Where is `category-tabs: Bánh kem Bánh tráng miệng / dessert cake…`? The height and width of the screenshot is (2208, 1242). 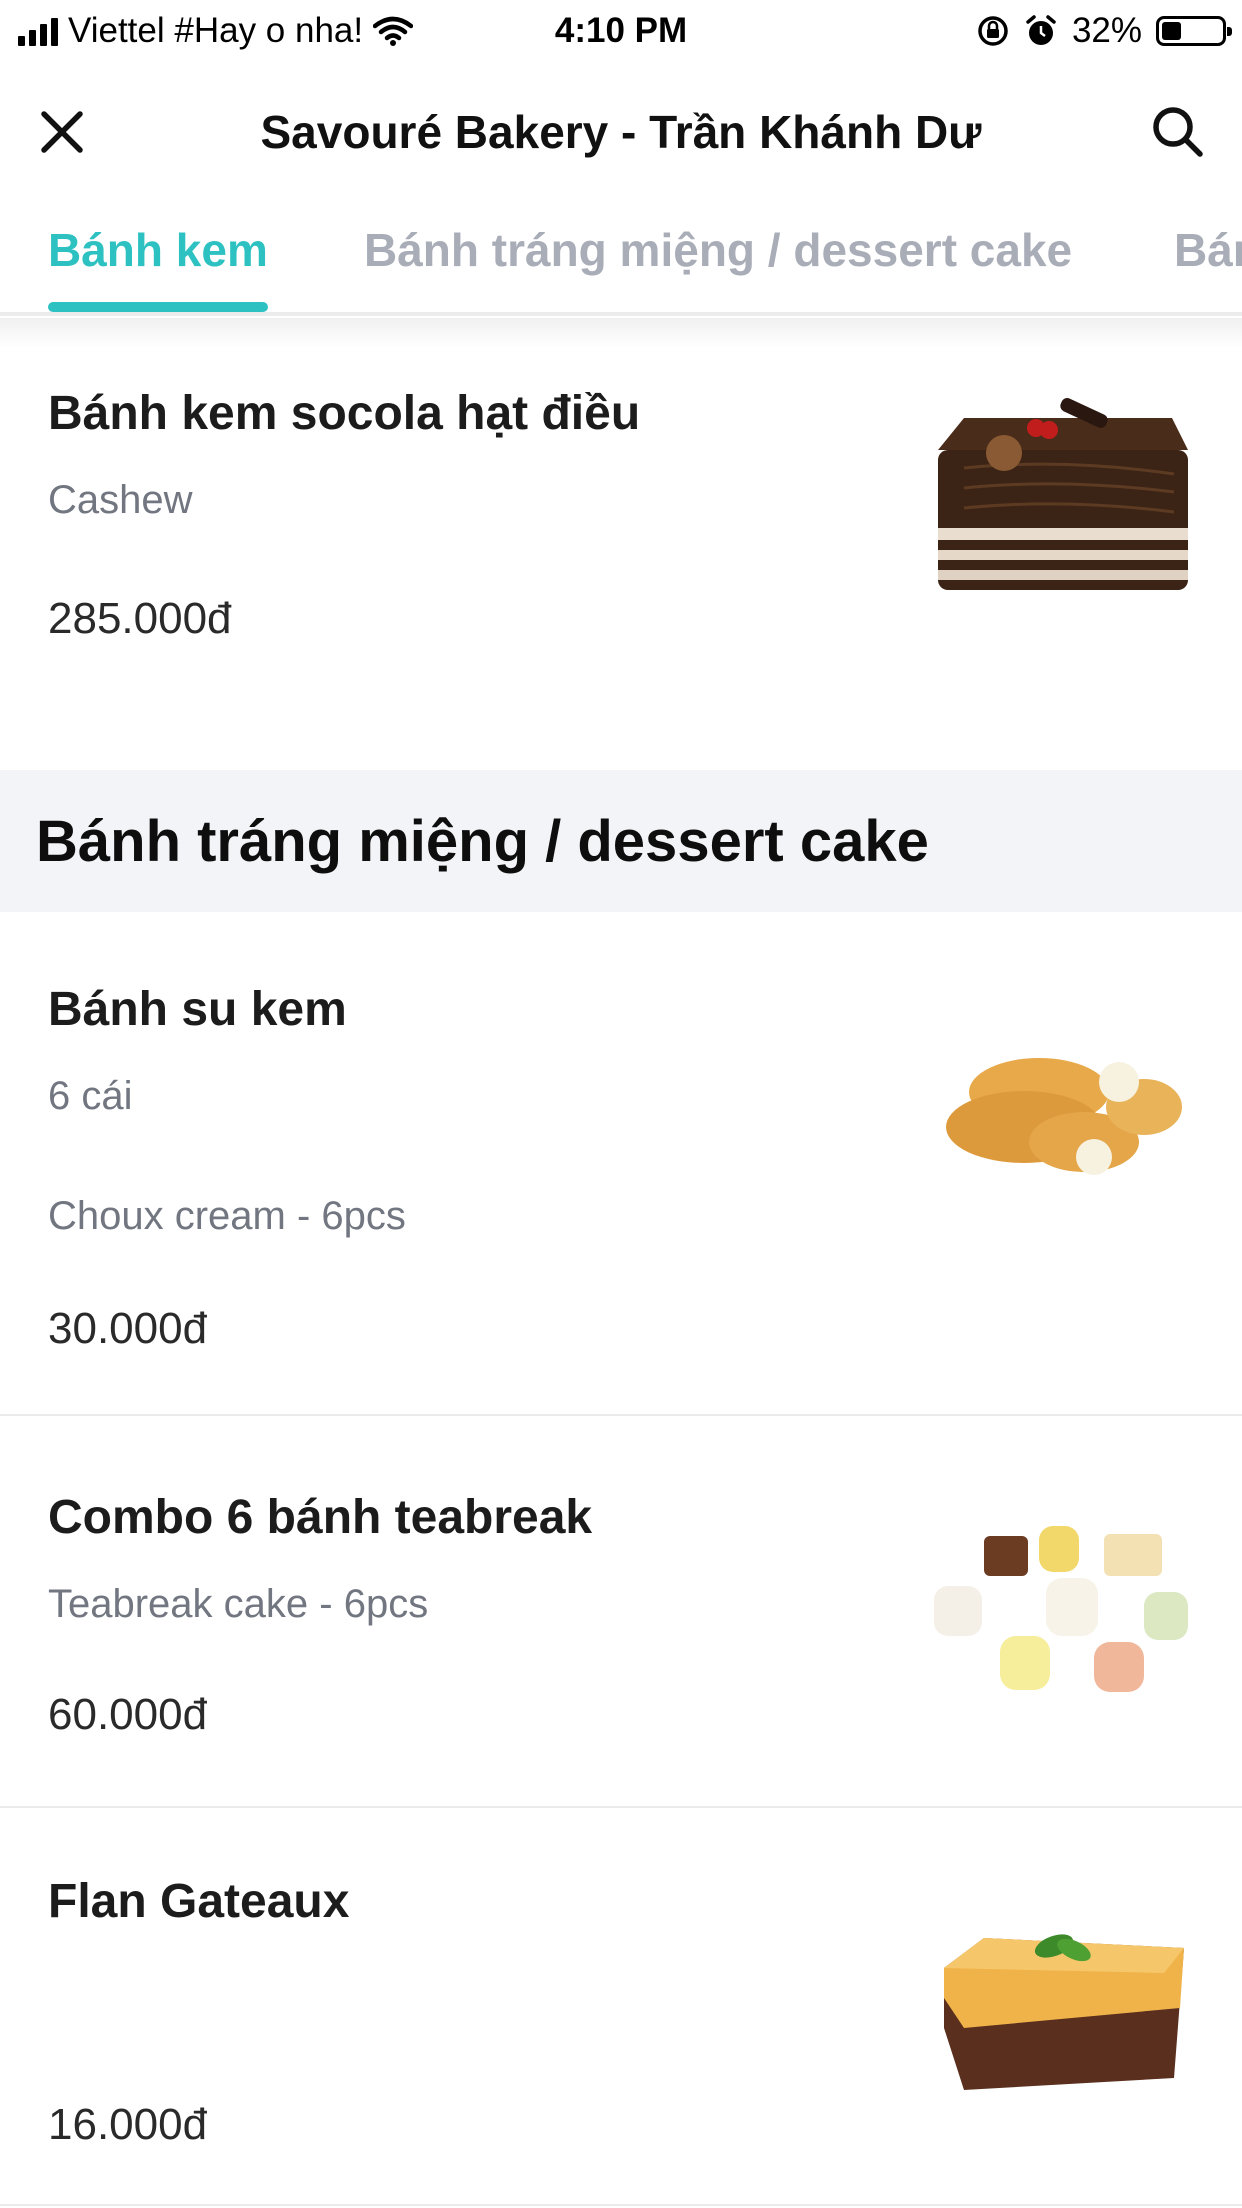
category-tabs: Bánh kem Bánh tráng miệng / dessert cake… is located at coordinates (621, 258).